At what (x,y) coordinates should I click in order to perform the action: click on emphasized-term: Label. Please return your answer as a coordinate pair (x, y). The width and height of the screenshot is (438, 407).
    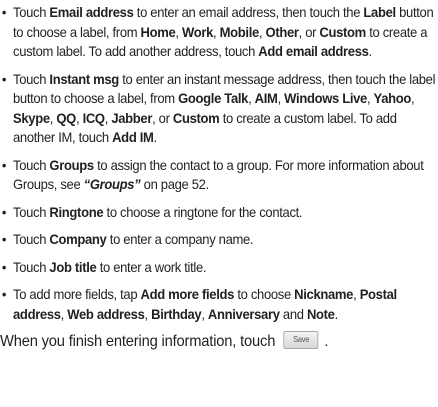
    Looking at the image, I should click on (379, 12).